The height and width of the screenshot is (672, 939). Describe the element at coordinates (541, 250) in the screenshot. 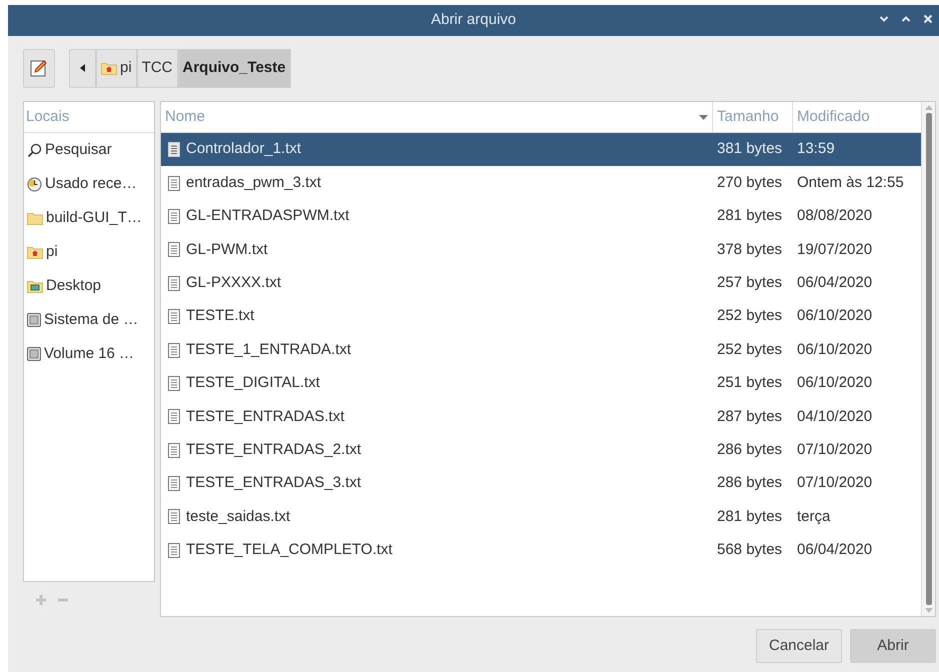

I see `file-row: GL-PWM.txt 378 bytes 19/07/2020` at that location.